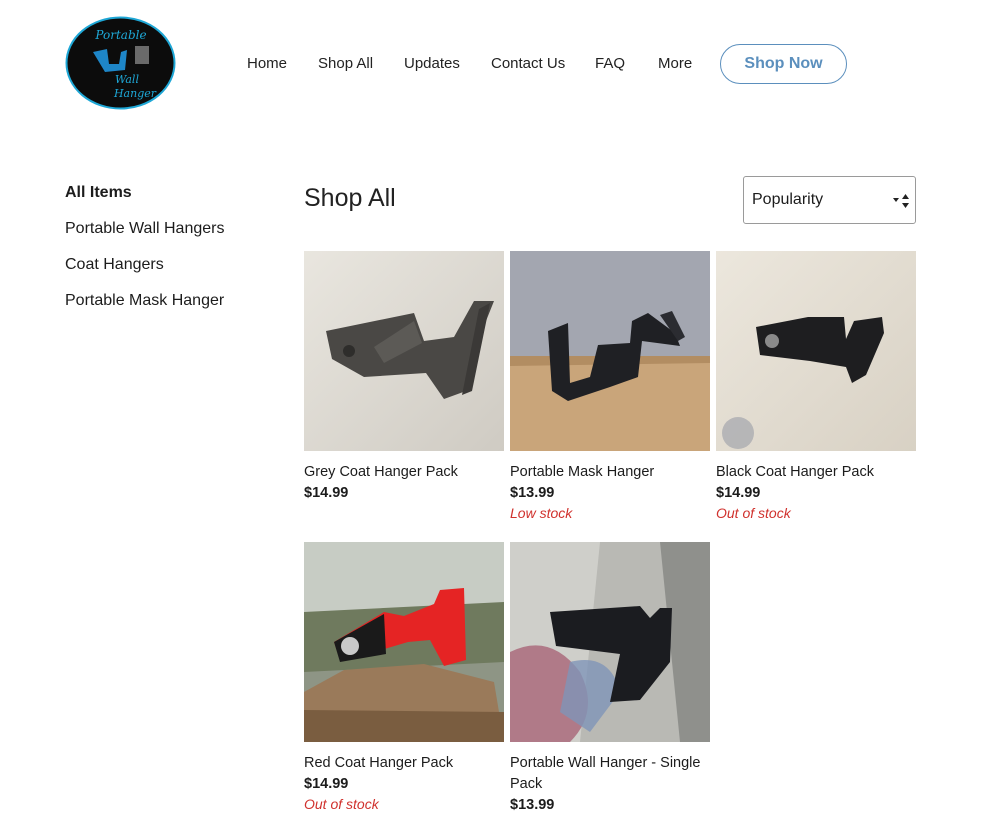 This screenshot has height=818, width=990. What do you see at coordinates (610, 63) in the screenshot?
I see `nav-faq: FAQ` at bounding box center [610, 63].